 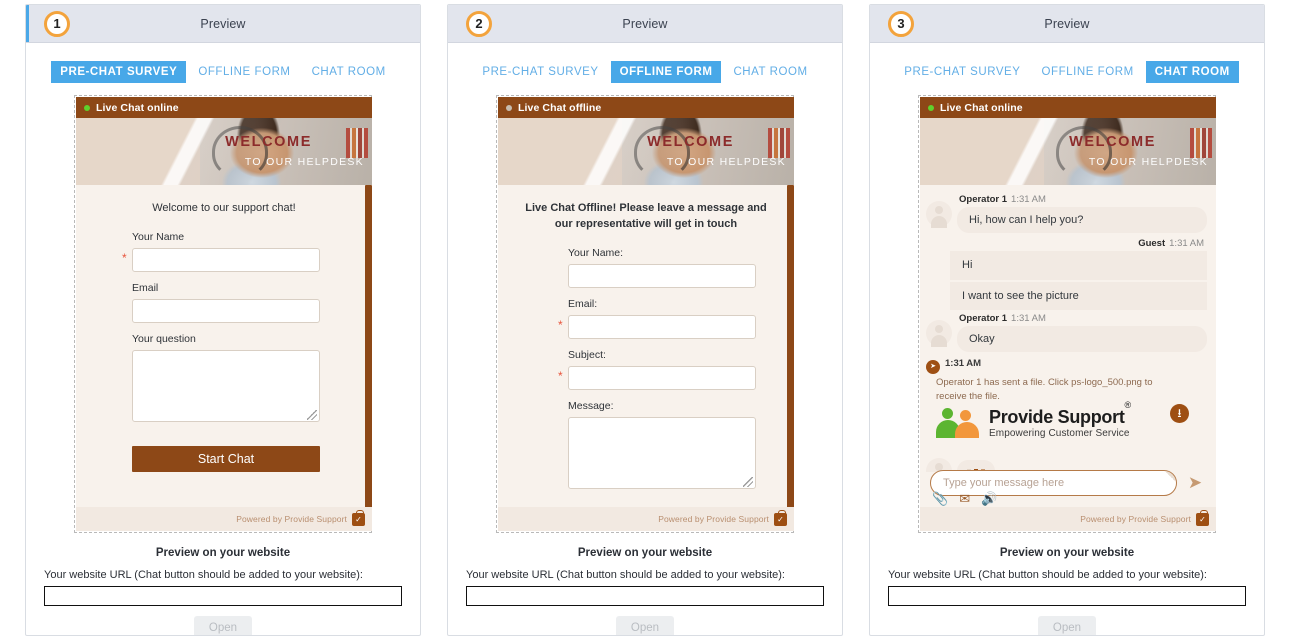 I want to click on field-offline-subject: Subject: *, so click(x=646, y=369).